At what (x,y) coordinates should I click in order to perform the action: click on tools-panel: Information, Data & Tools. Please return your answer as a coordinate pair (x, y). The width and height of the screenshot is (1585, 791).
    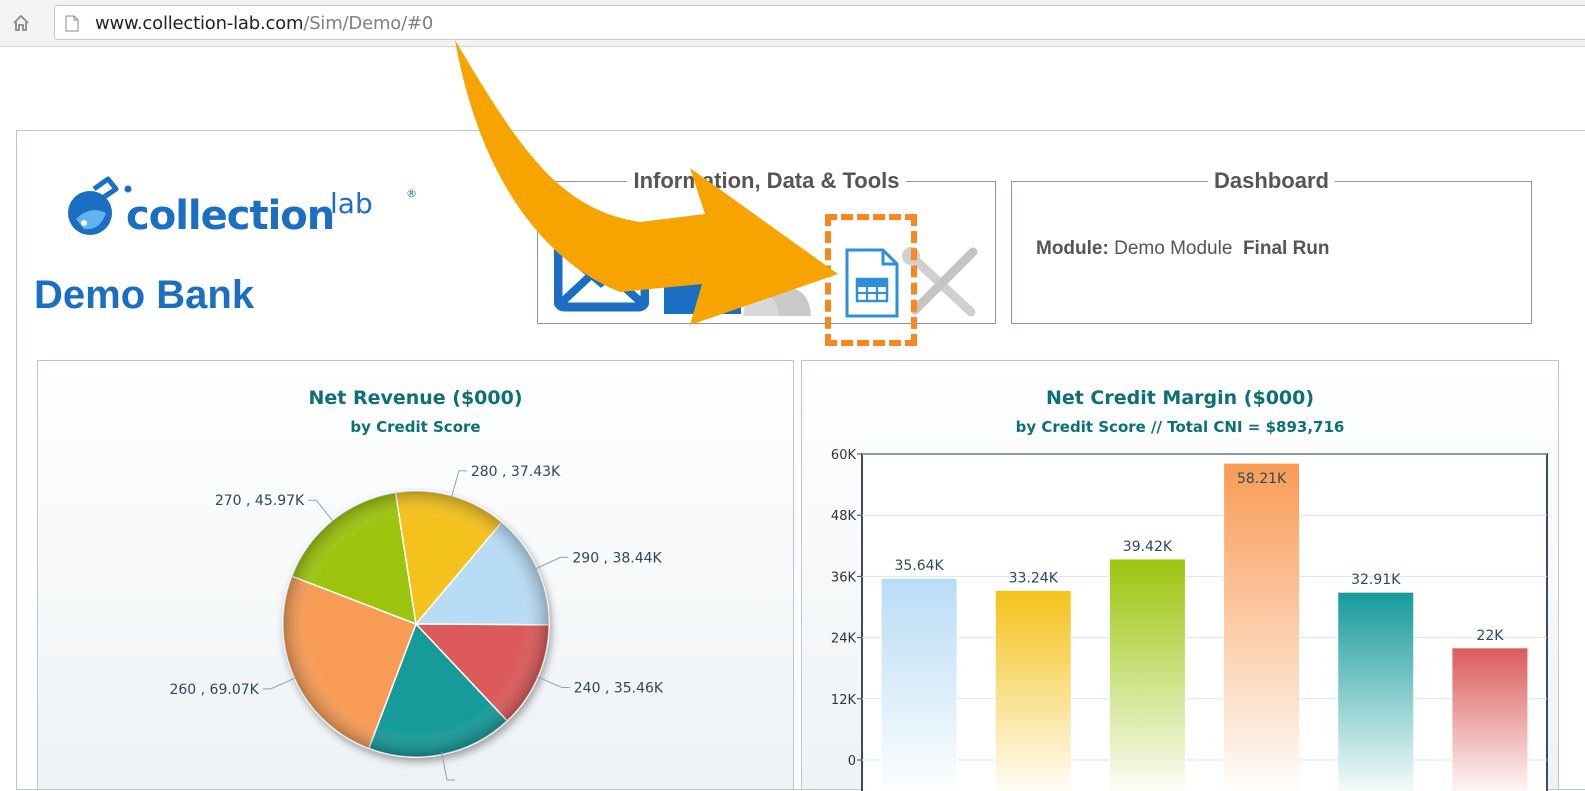
    Looking at the image, I should click on (766, 257).